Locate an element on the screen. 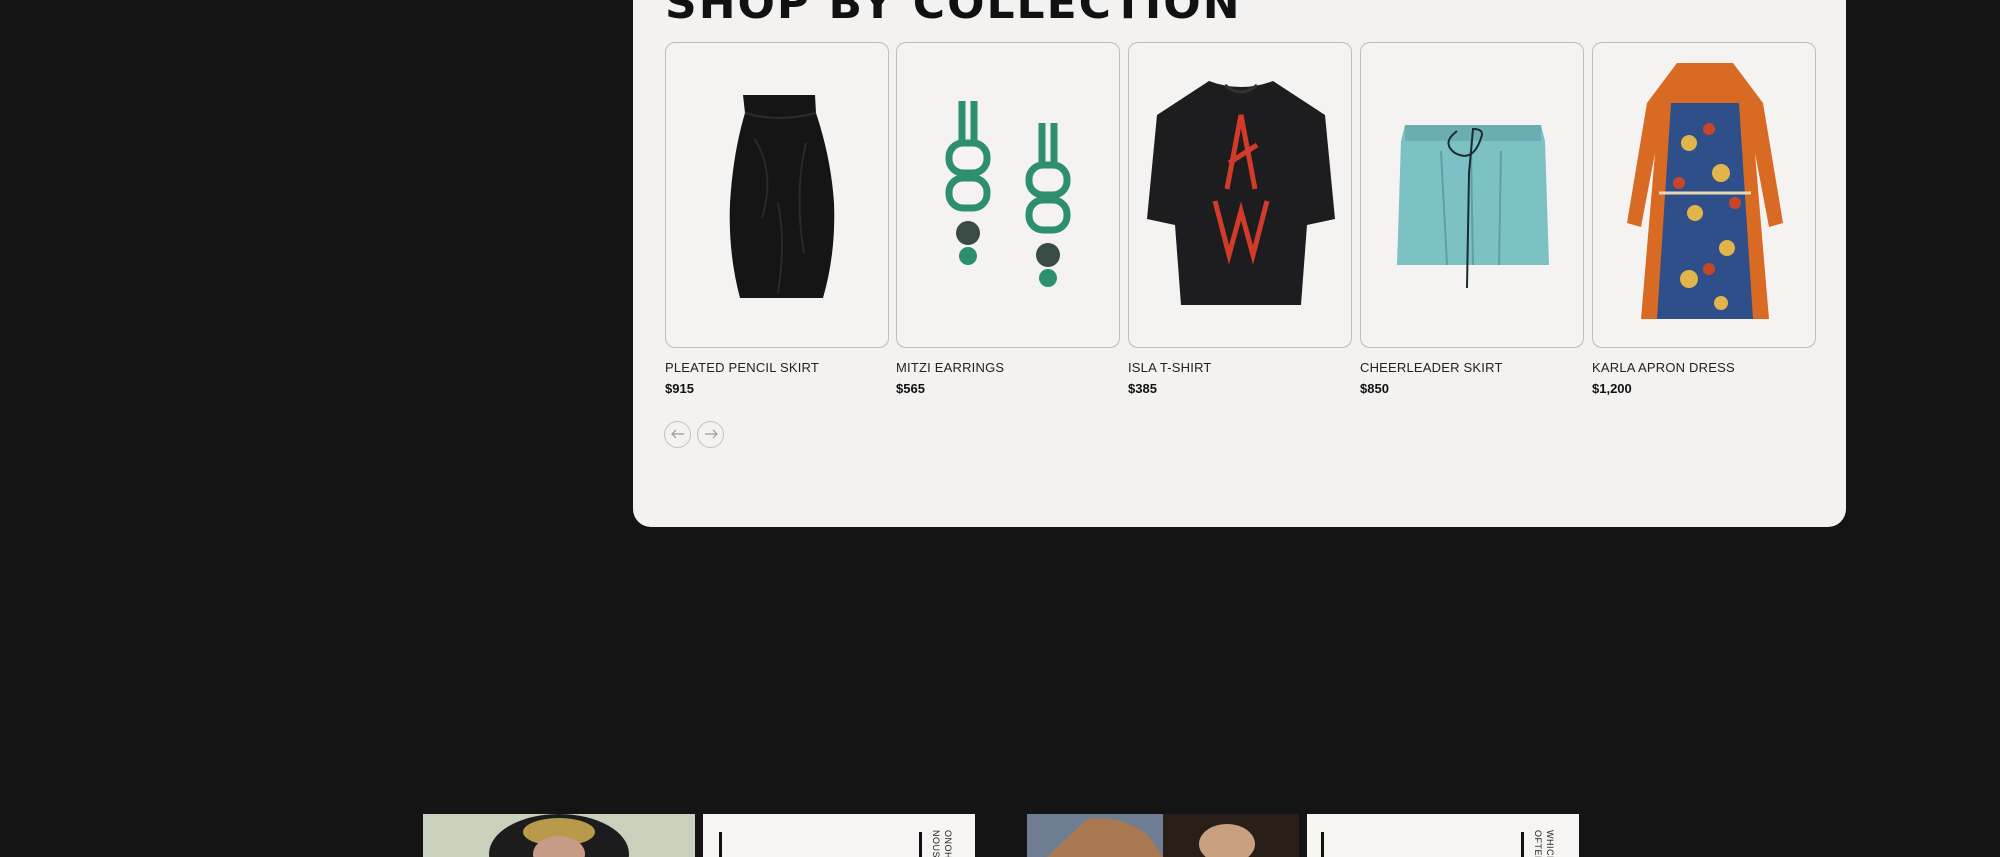 The height and width of the screenshot is (857, 2000). arrow-right-icon is located at coordinates (711, 435).